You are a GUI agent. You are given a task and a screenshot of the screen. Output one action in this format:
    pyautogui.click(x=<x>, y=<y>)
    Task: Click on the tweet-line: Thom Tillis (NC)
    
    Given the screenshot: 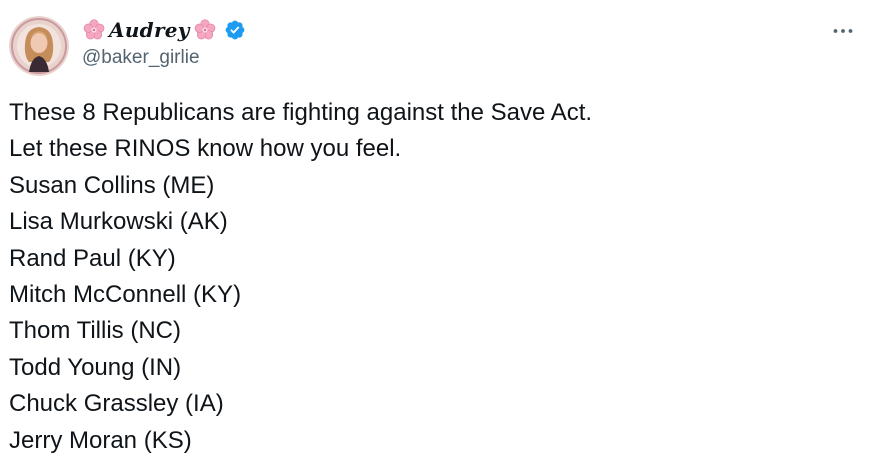 What is the action you would take?
    pyautogui.click(x=95, y=331)
    